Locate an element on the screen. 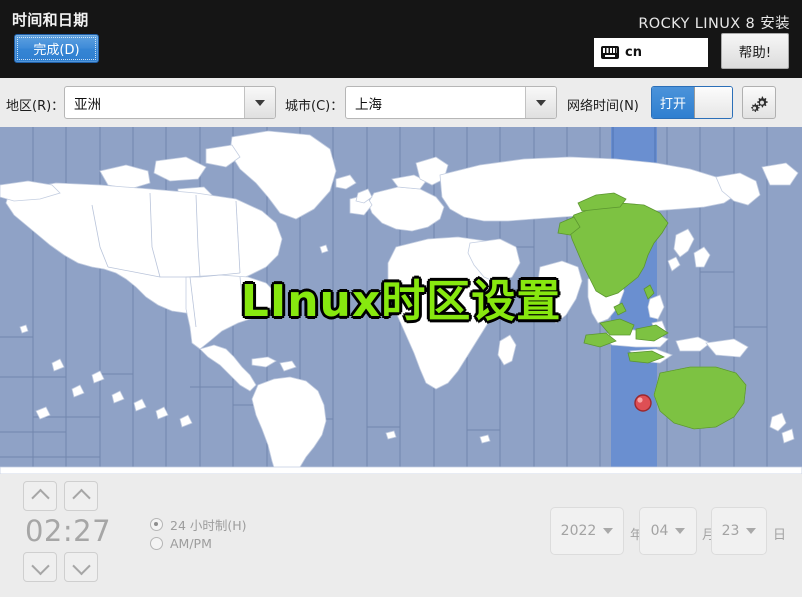 The height and width of the screenshot is (597, 802). minute-increment-button is located at coordinates (81, 496).